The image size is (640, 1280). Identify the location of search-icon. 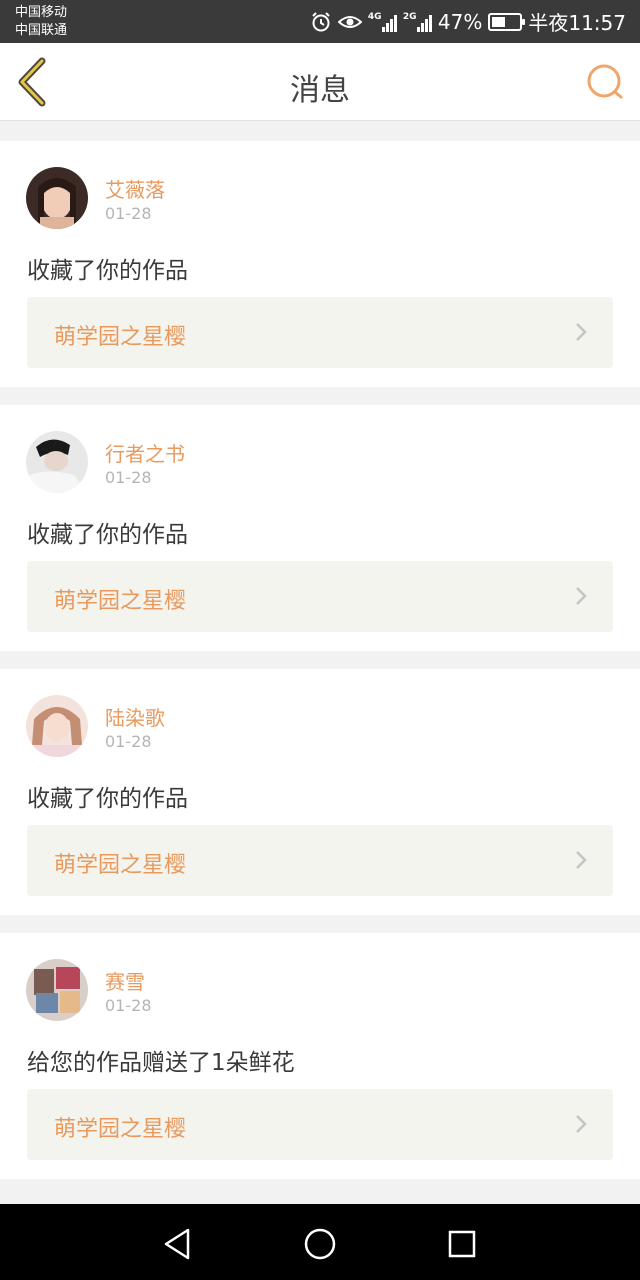
(605, 81).